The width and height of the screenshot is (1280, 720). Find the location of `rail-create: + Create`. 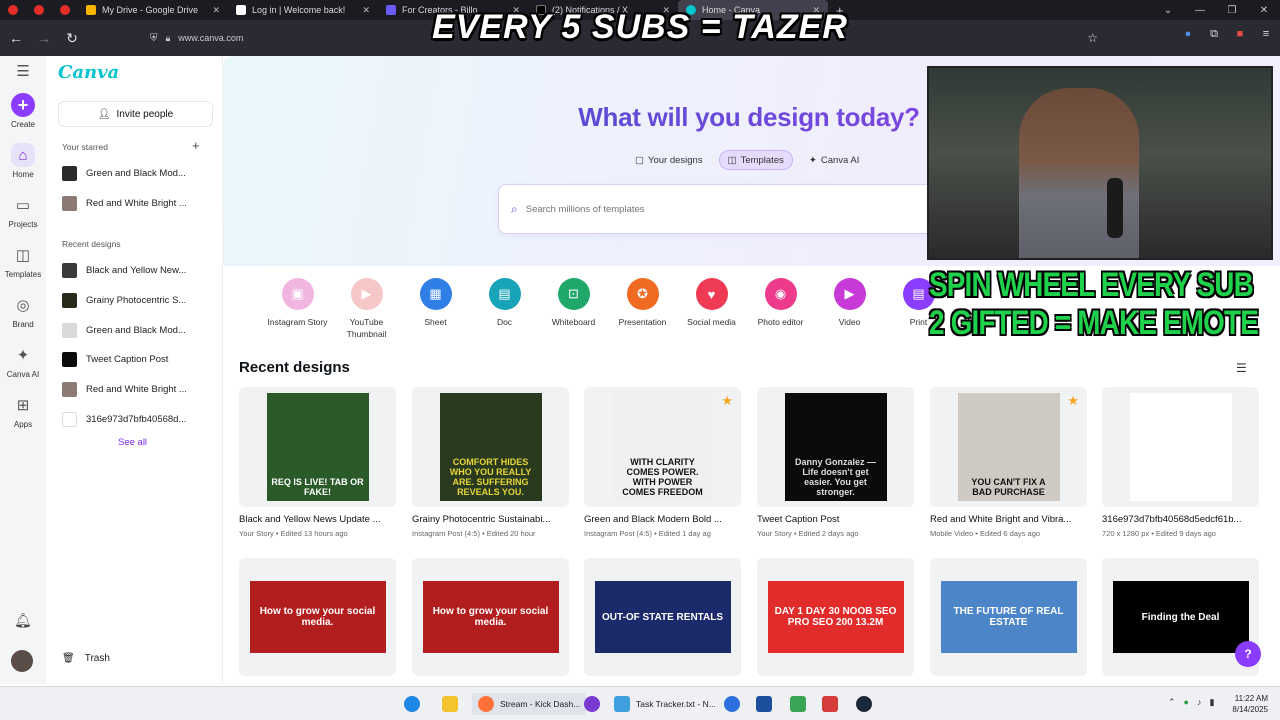

rail-create: + Create is located at coordinates (23, 111).